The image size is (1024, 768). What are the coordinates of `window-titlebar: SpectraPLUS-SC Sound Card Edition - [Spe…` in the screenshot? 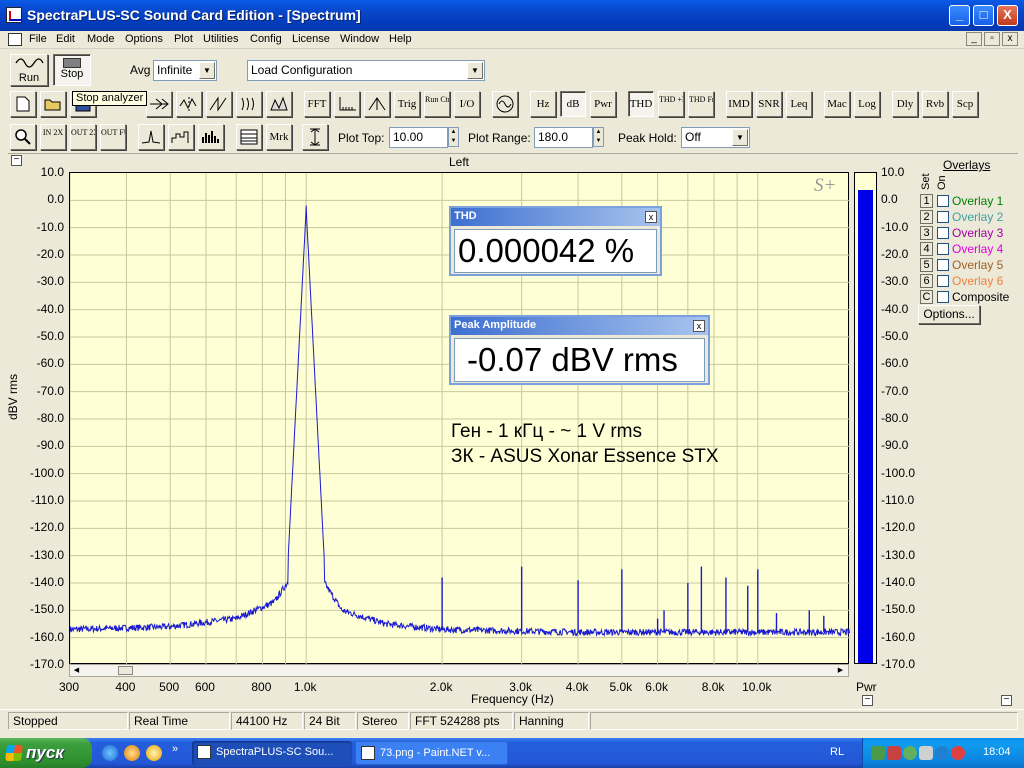 It's located at (512, 15).